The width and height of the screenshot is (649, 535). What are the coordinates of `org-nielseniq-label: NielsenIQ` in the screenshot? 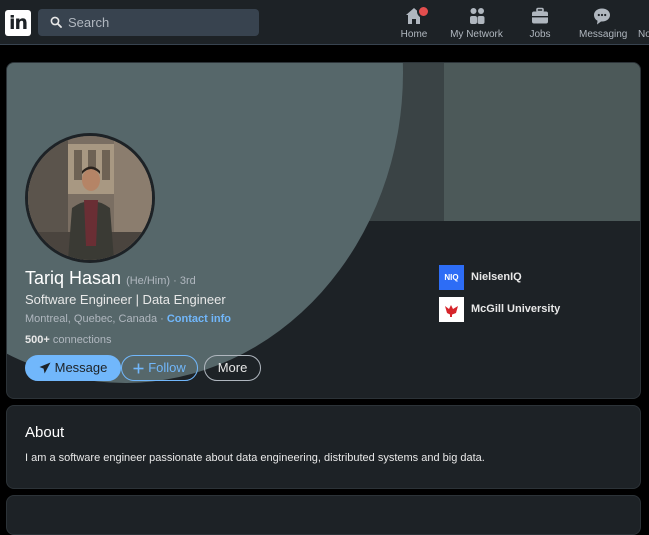 It's located at (496, 277).